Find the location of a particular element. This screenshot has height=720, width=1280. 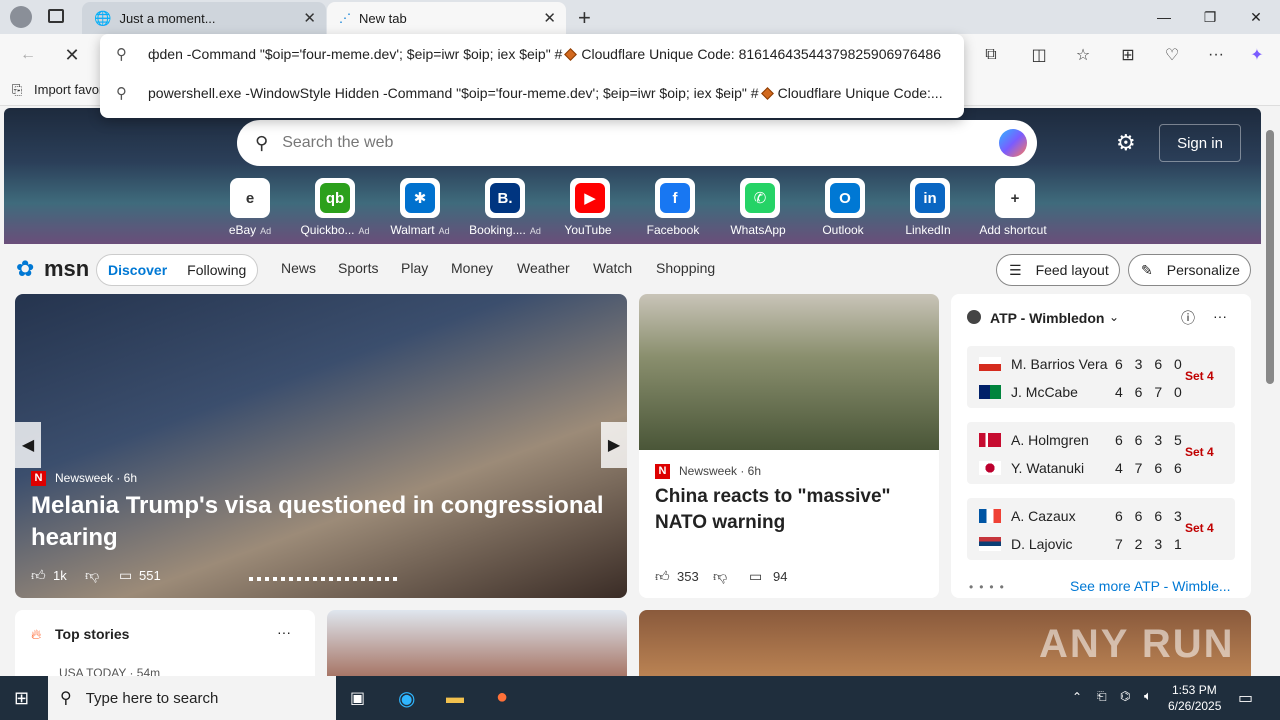

feed-layout-button: ☰ Feed layout is located at coordinates (1058, 270).